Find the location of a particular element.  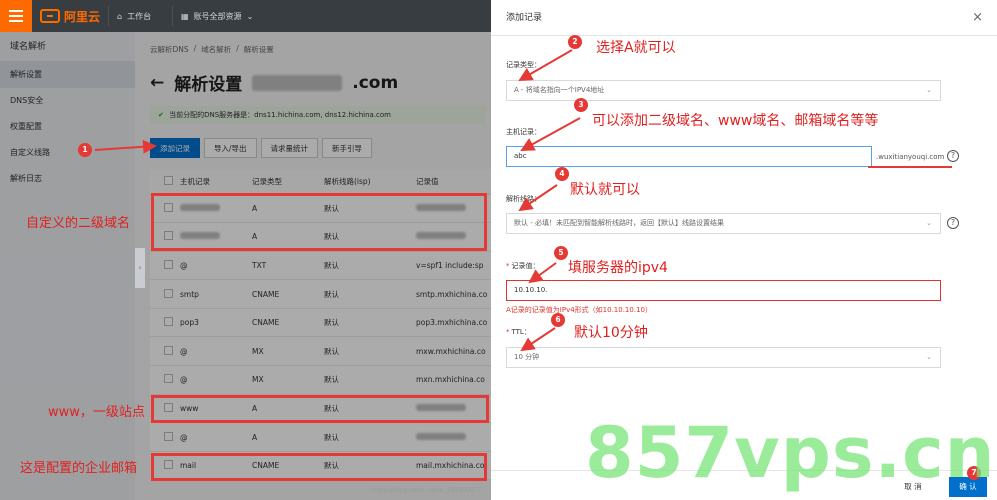

annotation-text: 自定义的二级域名 is located at coordinates (78, 223).